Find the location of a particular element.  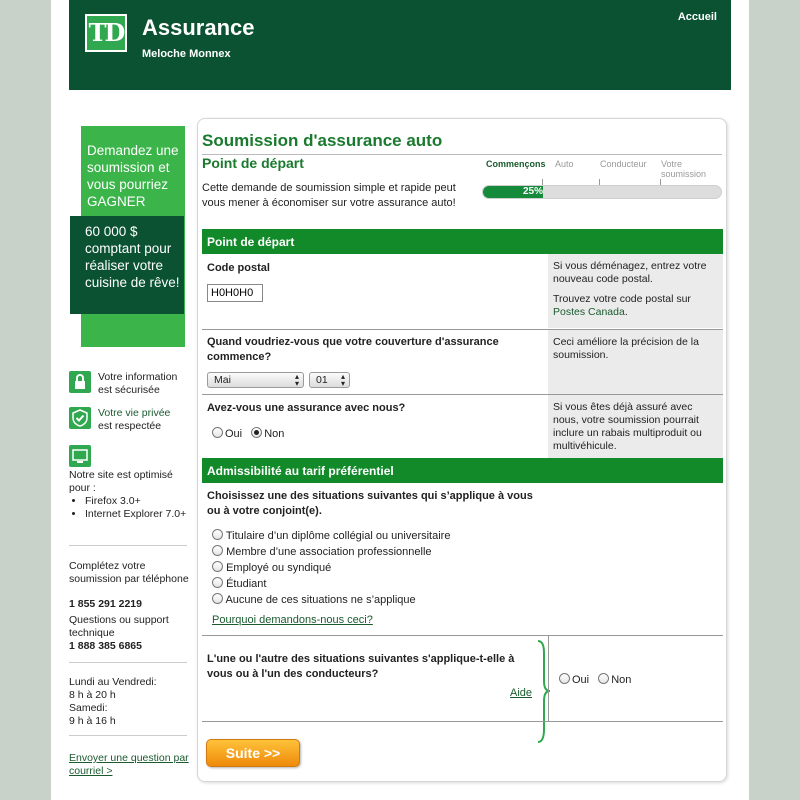

postal-help-text2: Trouvez votre code postal sur is located at coordinates (622, 299).